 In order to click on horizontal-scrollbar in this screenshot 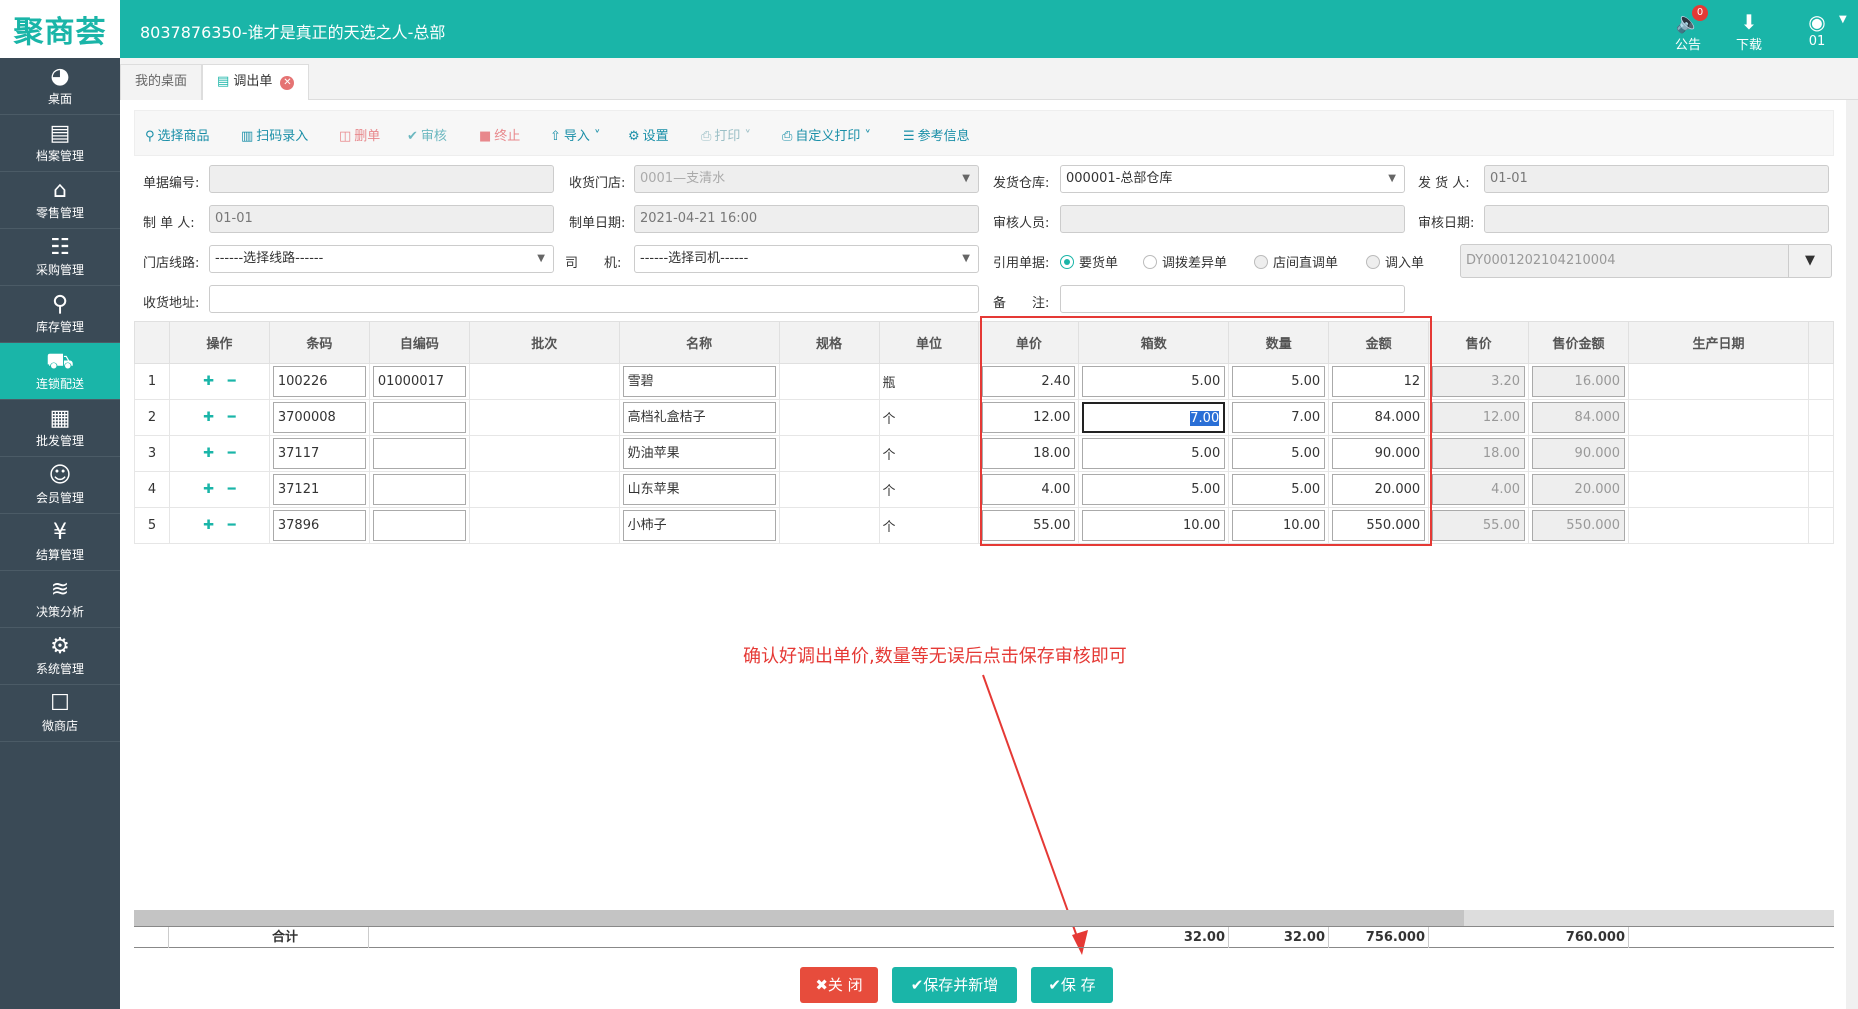, I will do `click(984, 918)`.